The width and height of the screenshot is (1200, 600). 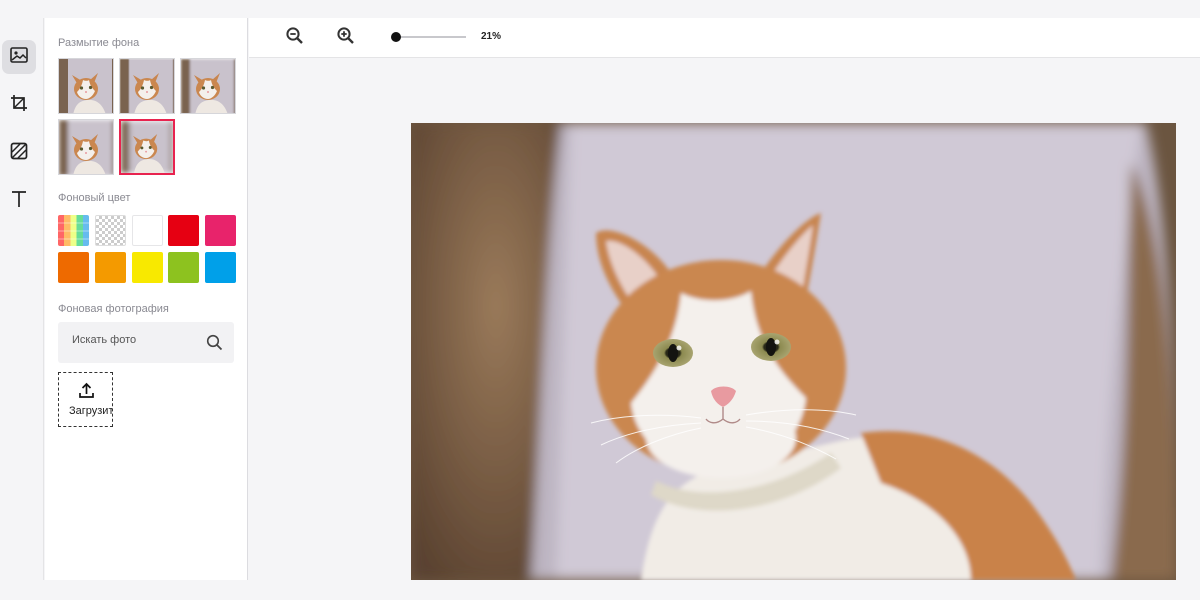 I want to click on zoom-out-icon, so click(x=295, y=38).